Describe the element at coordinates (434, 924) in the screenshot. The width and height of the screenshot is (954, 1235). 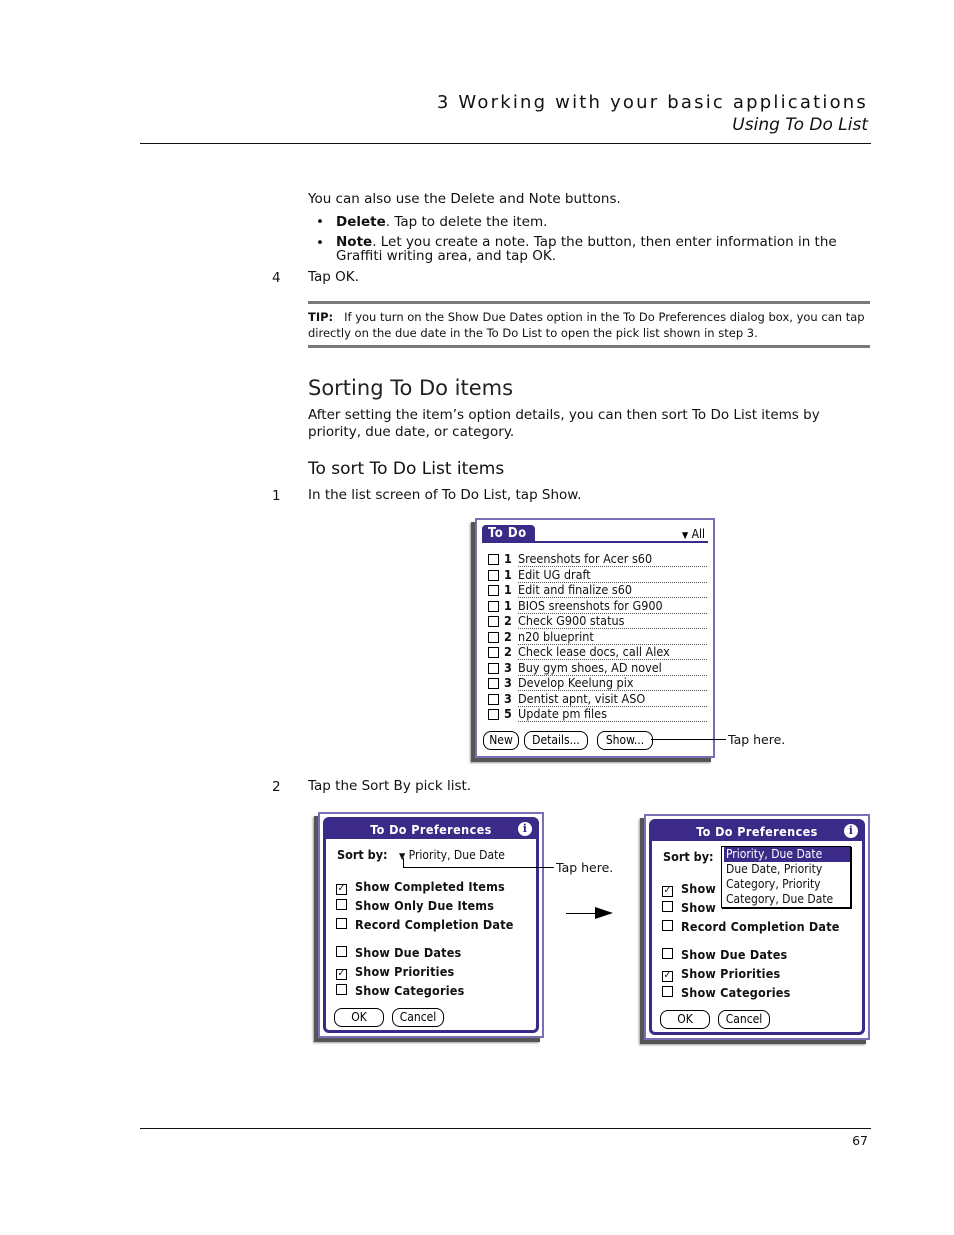
I see `option-label: Record Completion Date` at that location.